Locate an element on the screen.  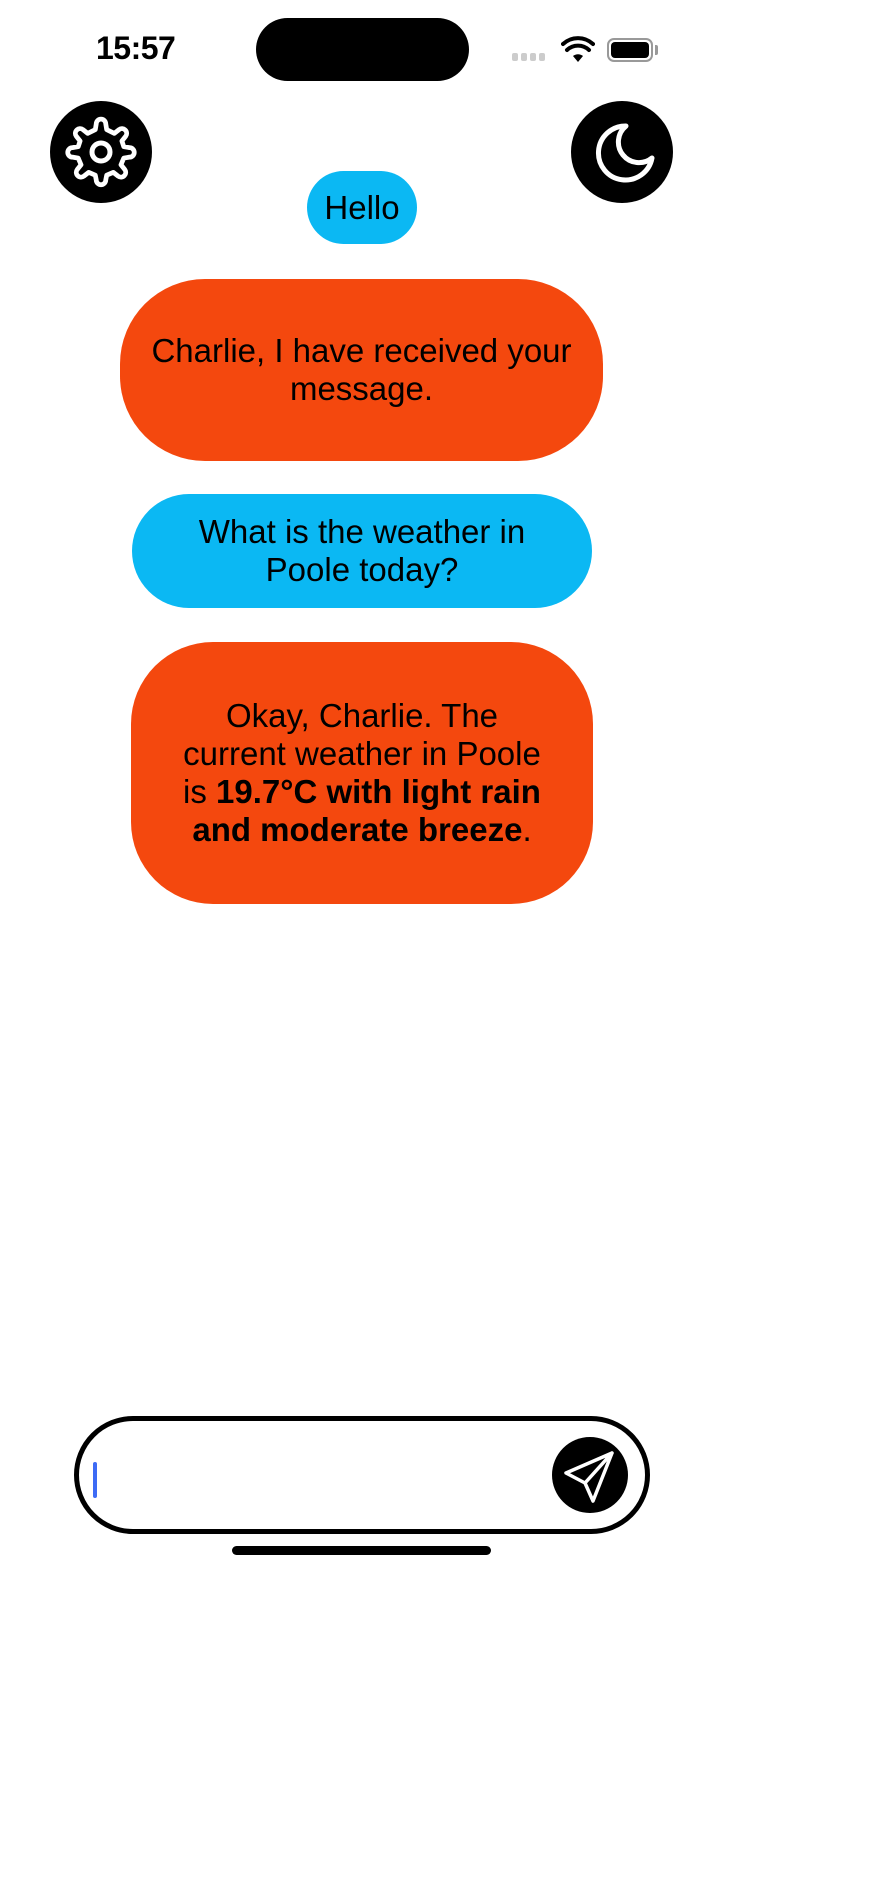
dynamic-island is located at coordinates (362, 49).